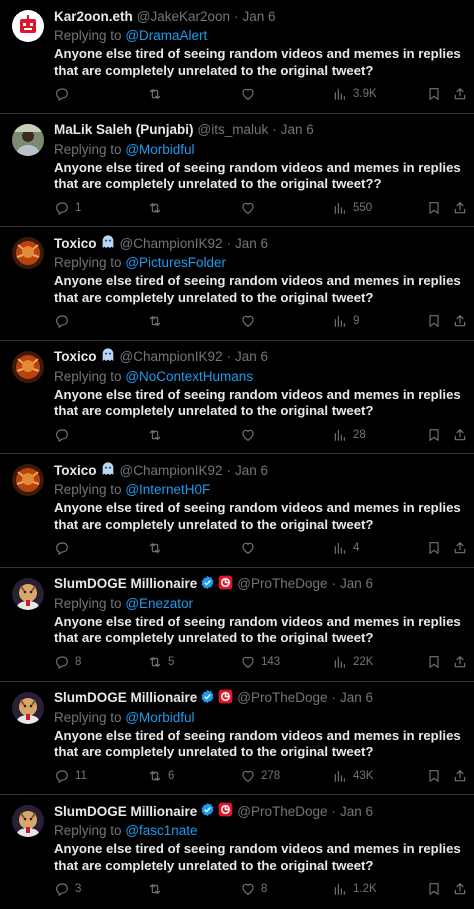 This screenshot has width=474, height=909. What do you see at coordinates (159, 603) in the screenshot?
I see `reply-target-link: @Enezator` at bounding box center [159, 603].